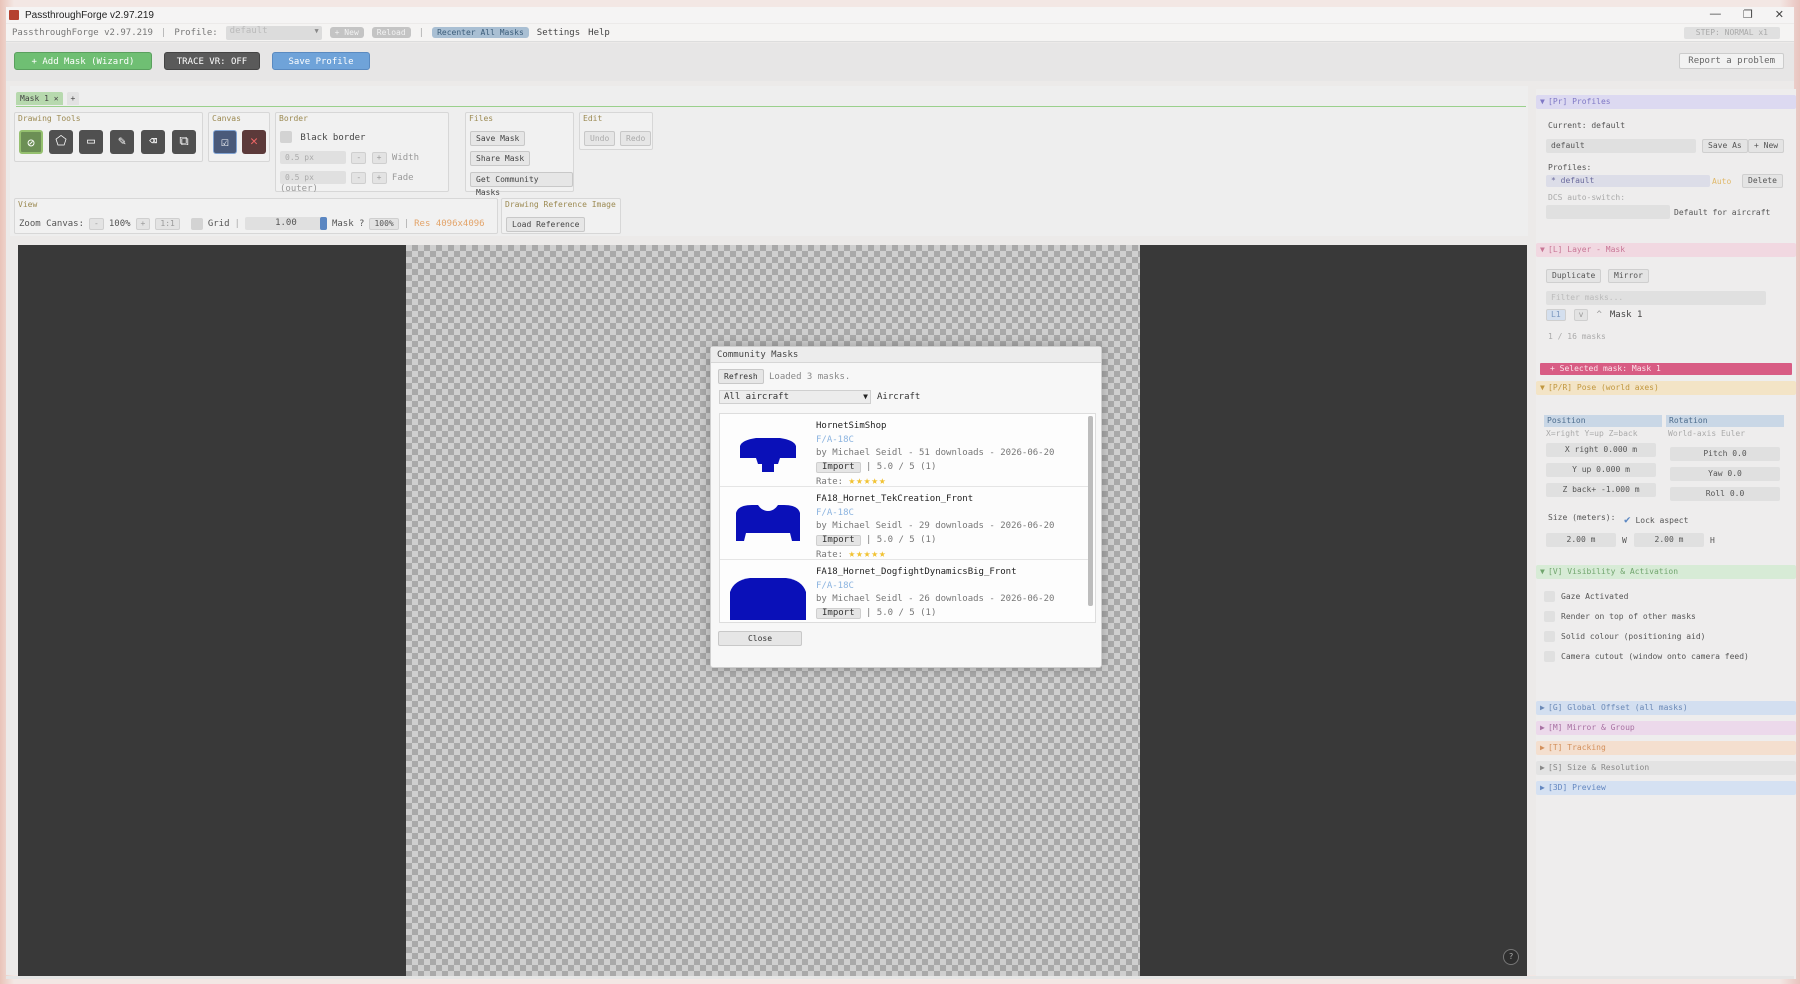 The image size is (1800, 984). Describe the element at coordinates (741, 376) in the screenshot. I see `refresh-button: Refresh` at that location.